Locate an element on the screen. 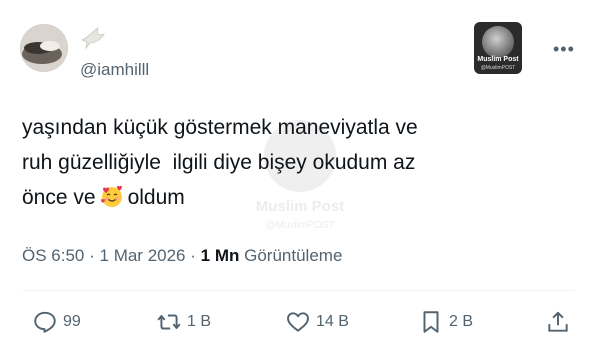 The width and height of the screenshot is (597, 361). dove-emoji-icon is located at coordinates (92, 38).